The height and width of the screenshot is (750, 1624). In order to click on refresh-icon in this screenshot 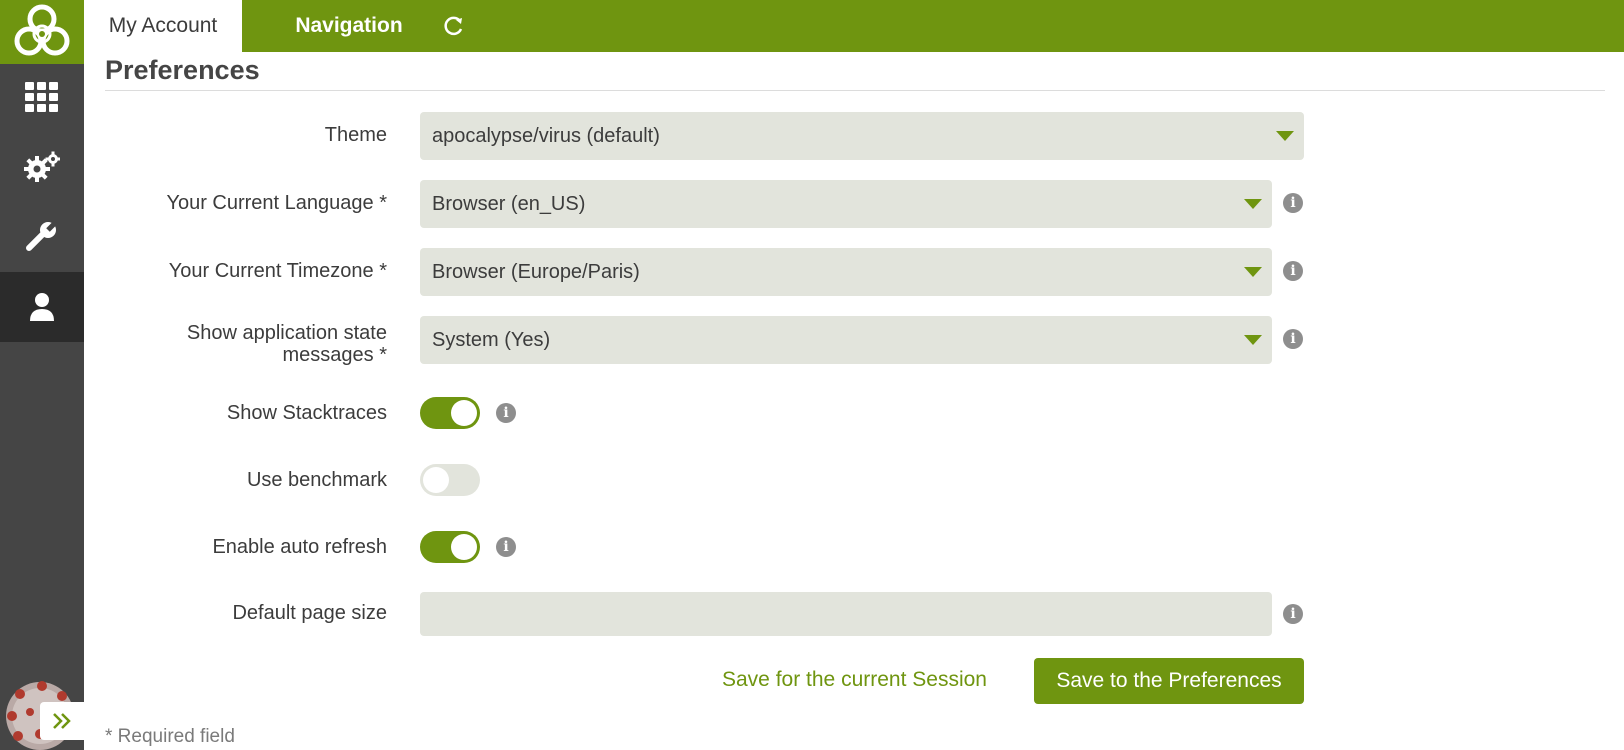, I will do `click(454, 26)`.